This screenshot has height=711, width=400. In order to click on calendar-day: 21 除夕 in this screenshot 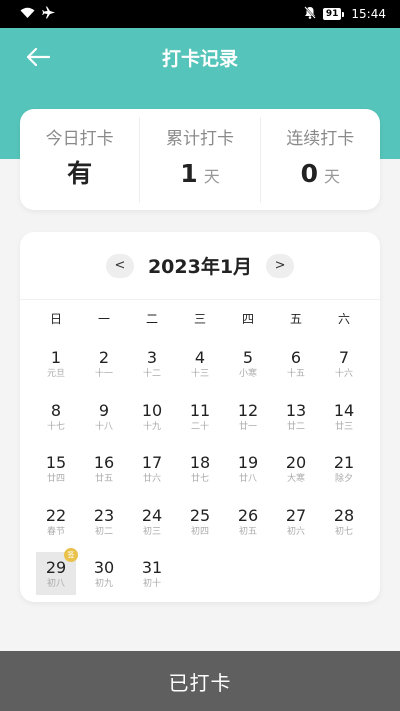, I will do `click(344, 477)`.